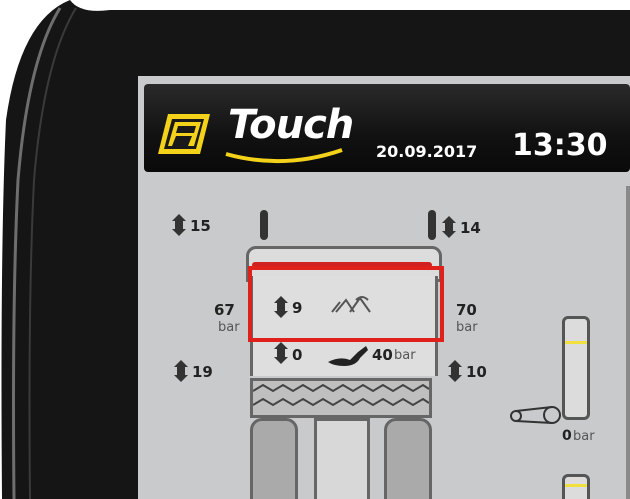 This screenshot has width=630, height=499. Describe the element at coordinates (576, 485) in the screenshot. I see `second-gauge-marker` at that location.